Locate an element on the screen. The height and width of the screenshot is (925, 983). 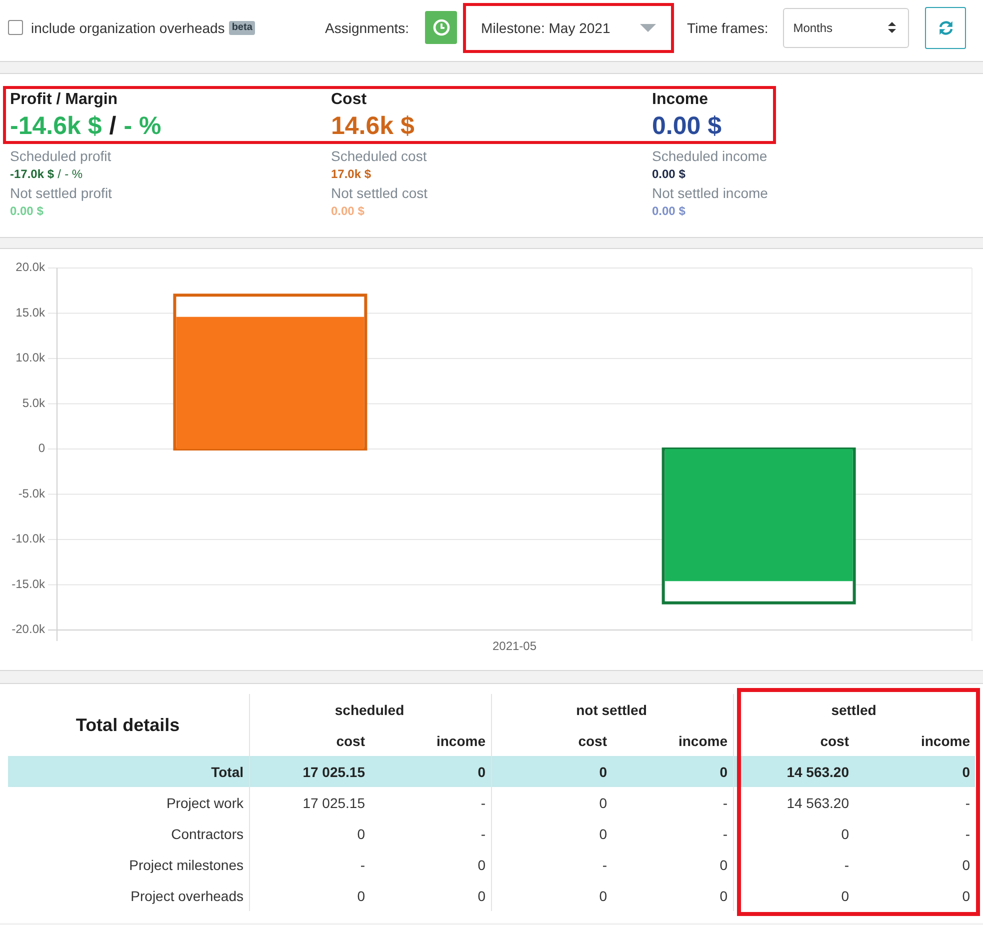
overheads-label: include organization overheads is located at coordinates (128, 28).